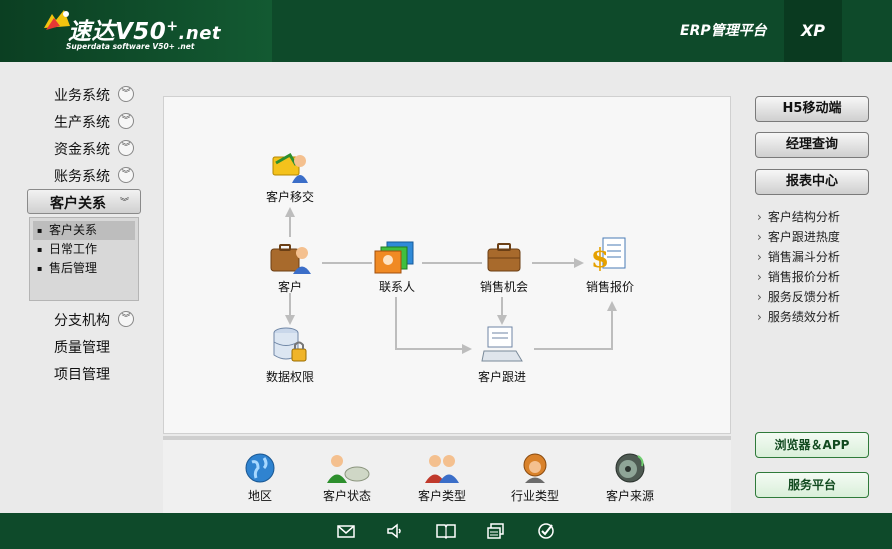  I want to click on database-lock-icon, so click(290, 344).